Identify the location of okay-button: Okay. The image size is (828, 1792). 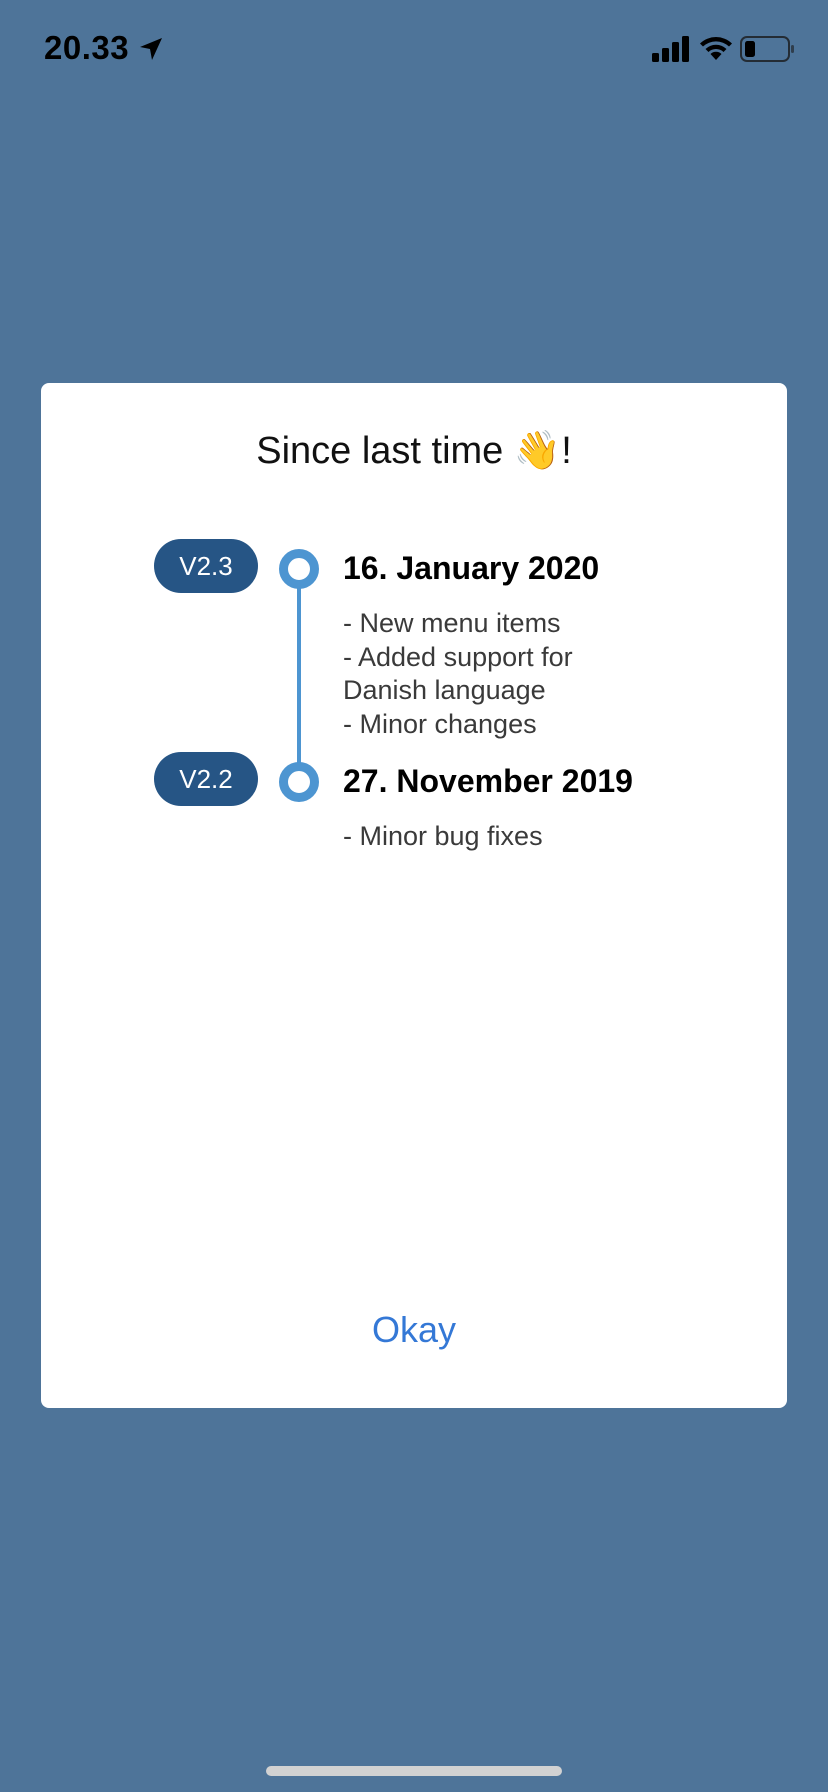
(414, 1330).